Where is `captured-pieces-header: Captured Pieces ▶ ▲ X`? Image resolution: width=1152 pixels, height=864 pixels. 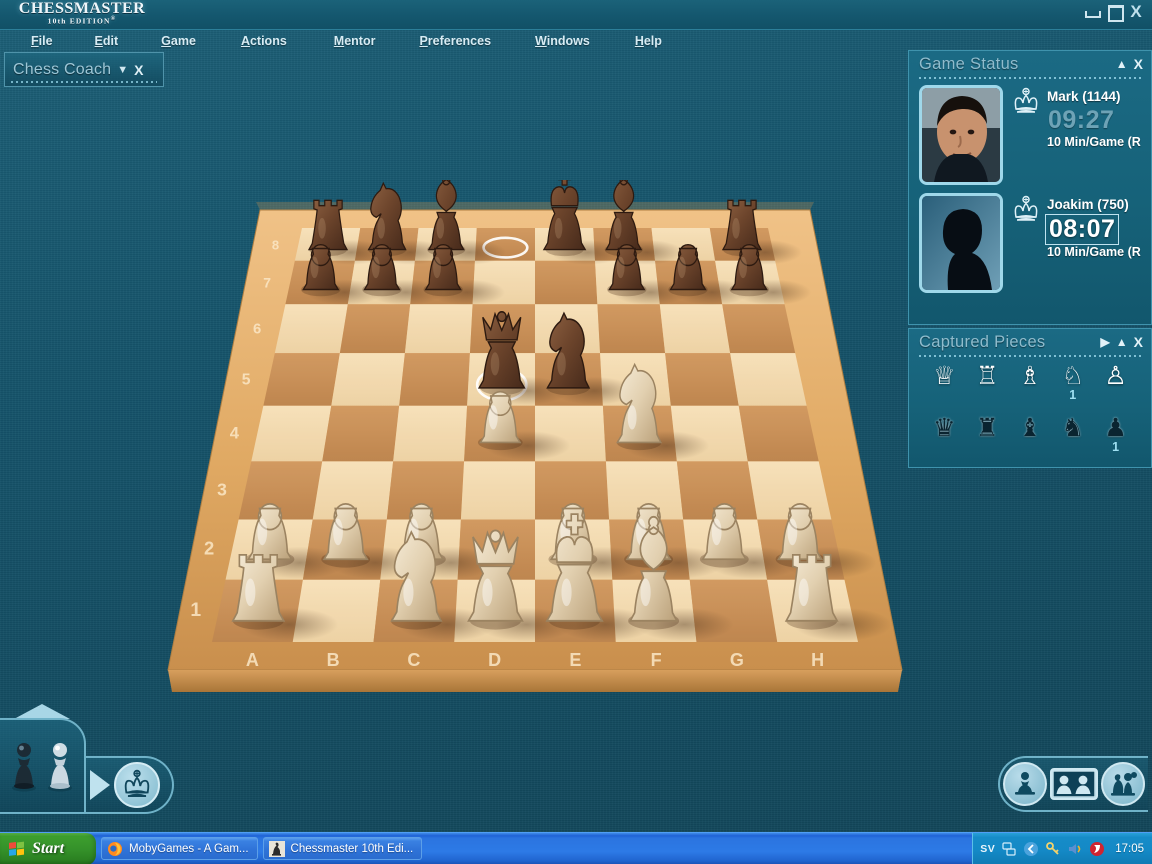
captured-pieces-header: Captured Pieces ▶ ▲ X is located at coordinates (1030, 342).